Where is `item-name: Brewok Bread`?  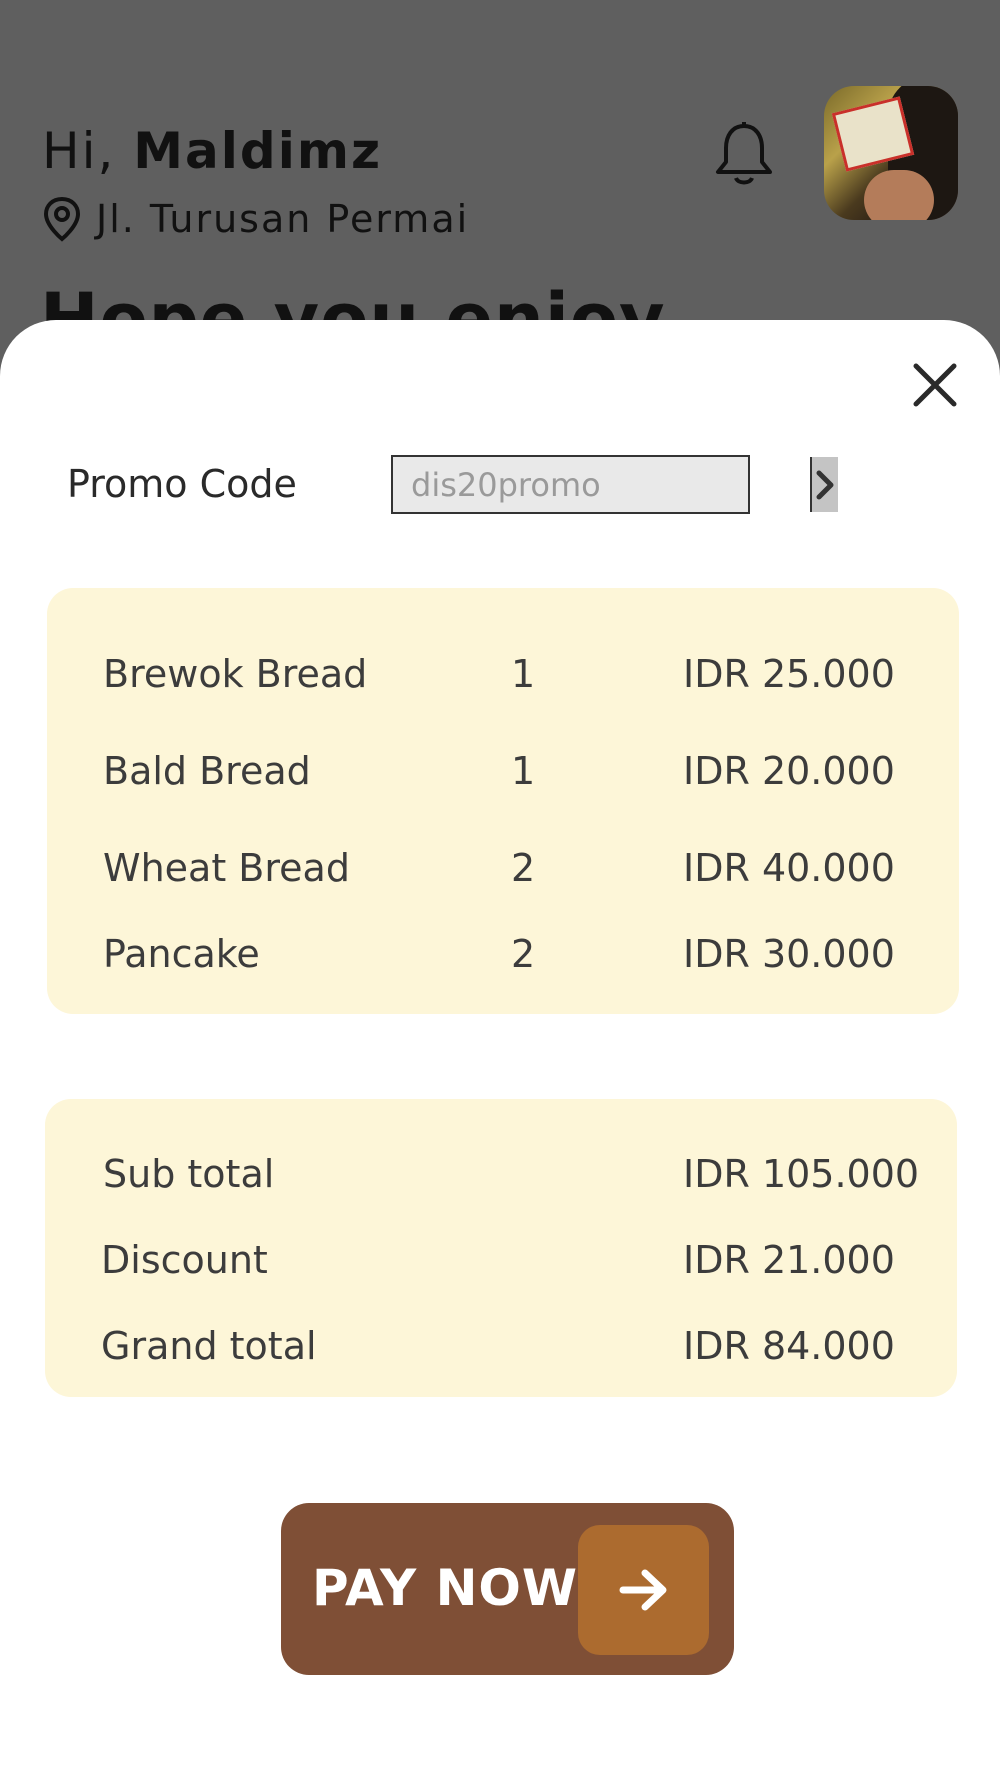
item-name: Brewok Bread is located at coordinates (235, 674).